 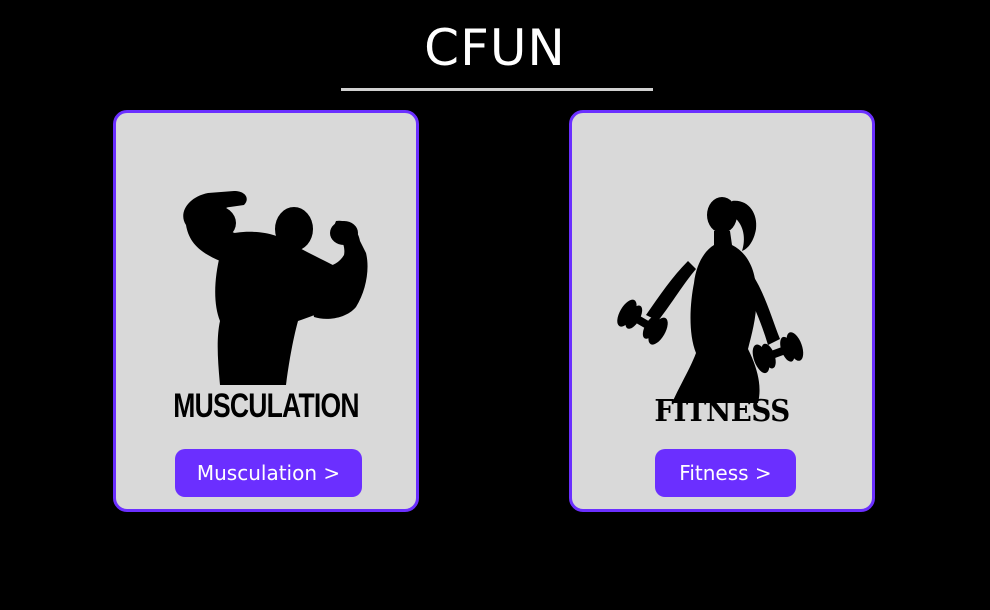 I want to click on fitness-button: Fitness >, so click(x=725, y=473).